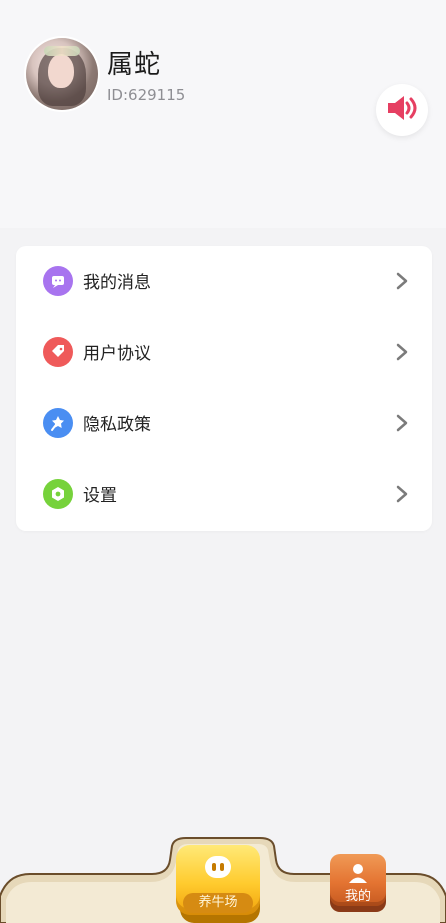  What do you see at coordinates (58, 423) in the screenshot?
I see `star-pin-icon` at bounding box center [58, 423].